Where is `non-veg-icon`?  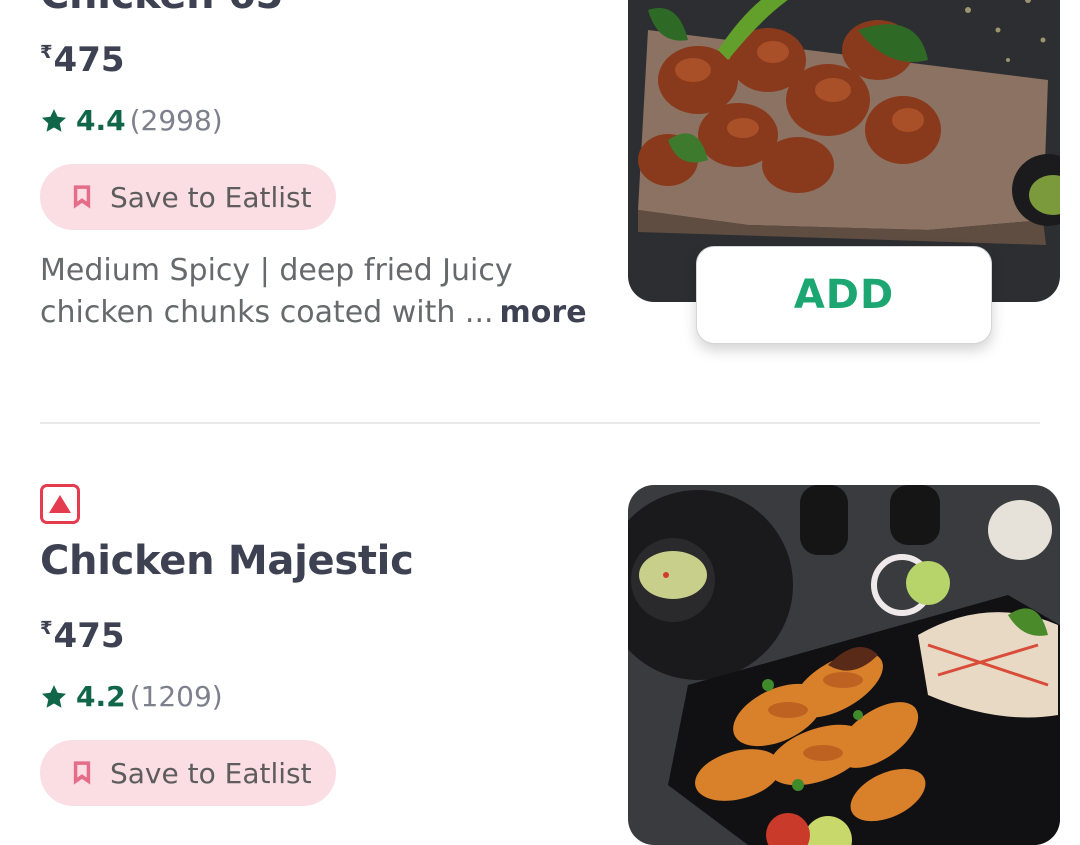
non-veg-icon is located at coordinates (60, 504).